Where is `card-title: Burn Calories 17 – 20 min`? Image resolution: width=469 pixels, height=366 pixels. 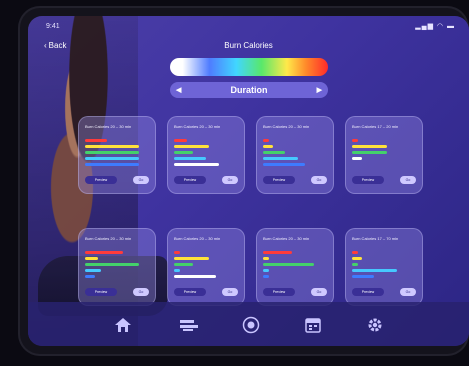 card-title: Burn Calories 17 – 20 min is located at coordinates (375, 126).